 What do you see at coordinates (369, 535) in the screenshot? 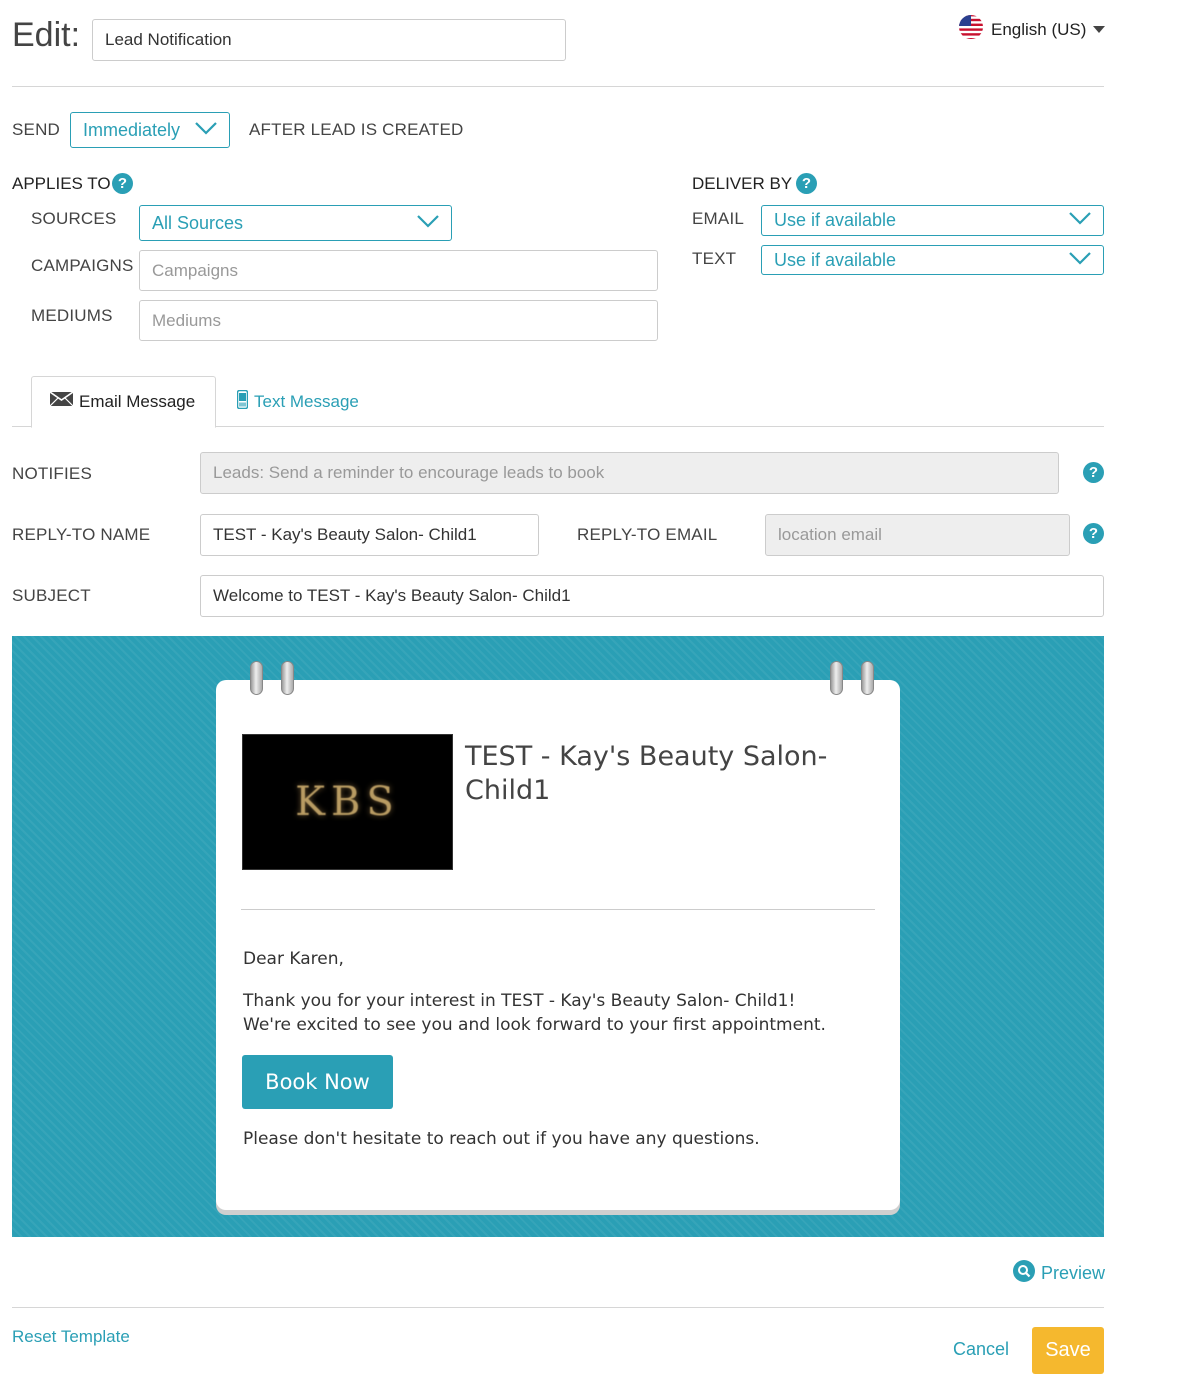
I see `reply-to-name-input` at bounding box center [369, 535].